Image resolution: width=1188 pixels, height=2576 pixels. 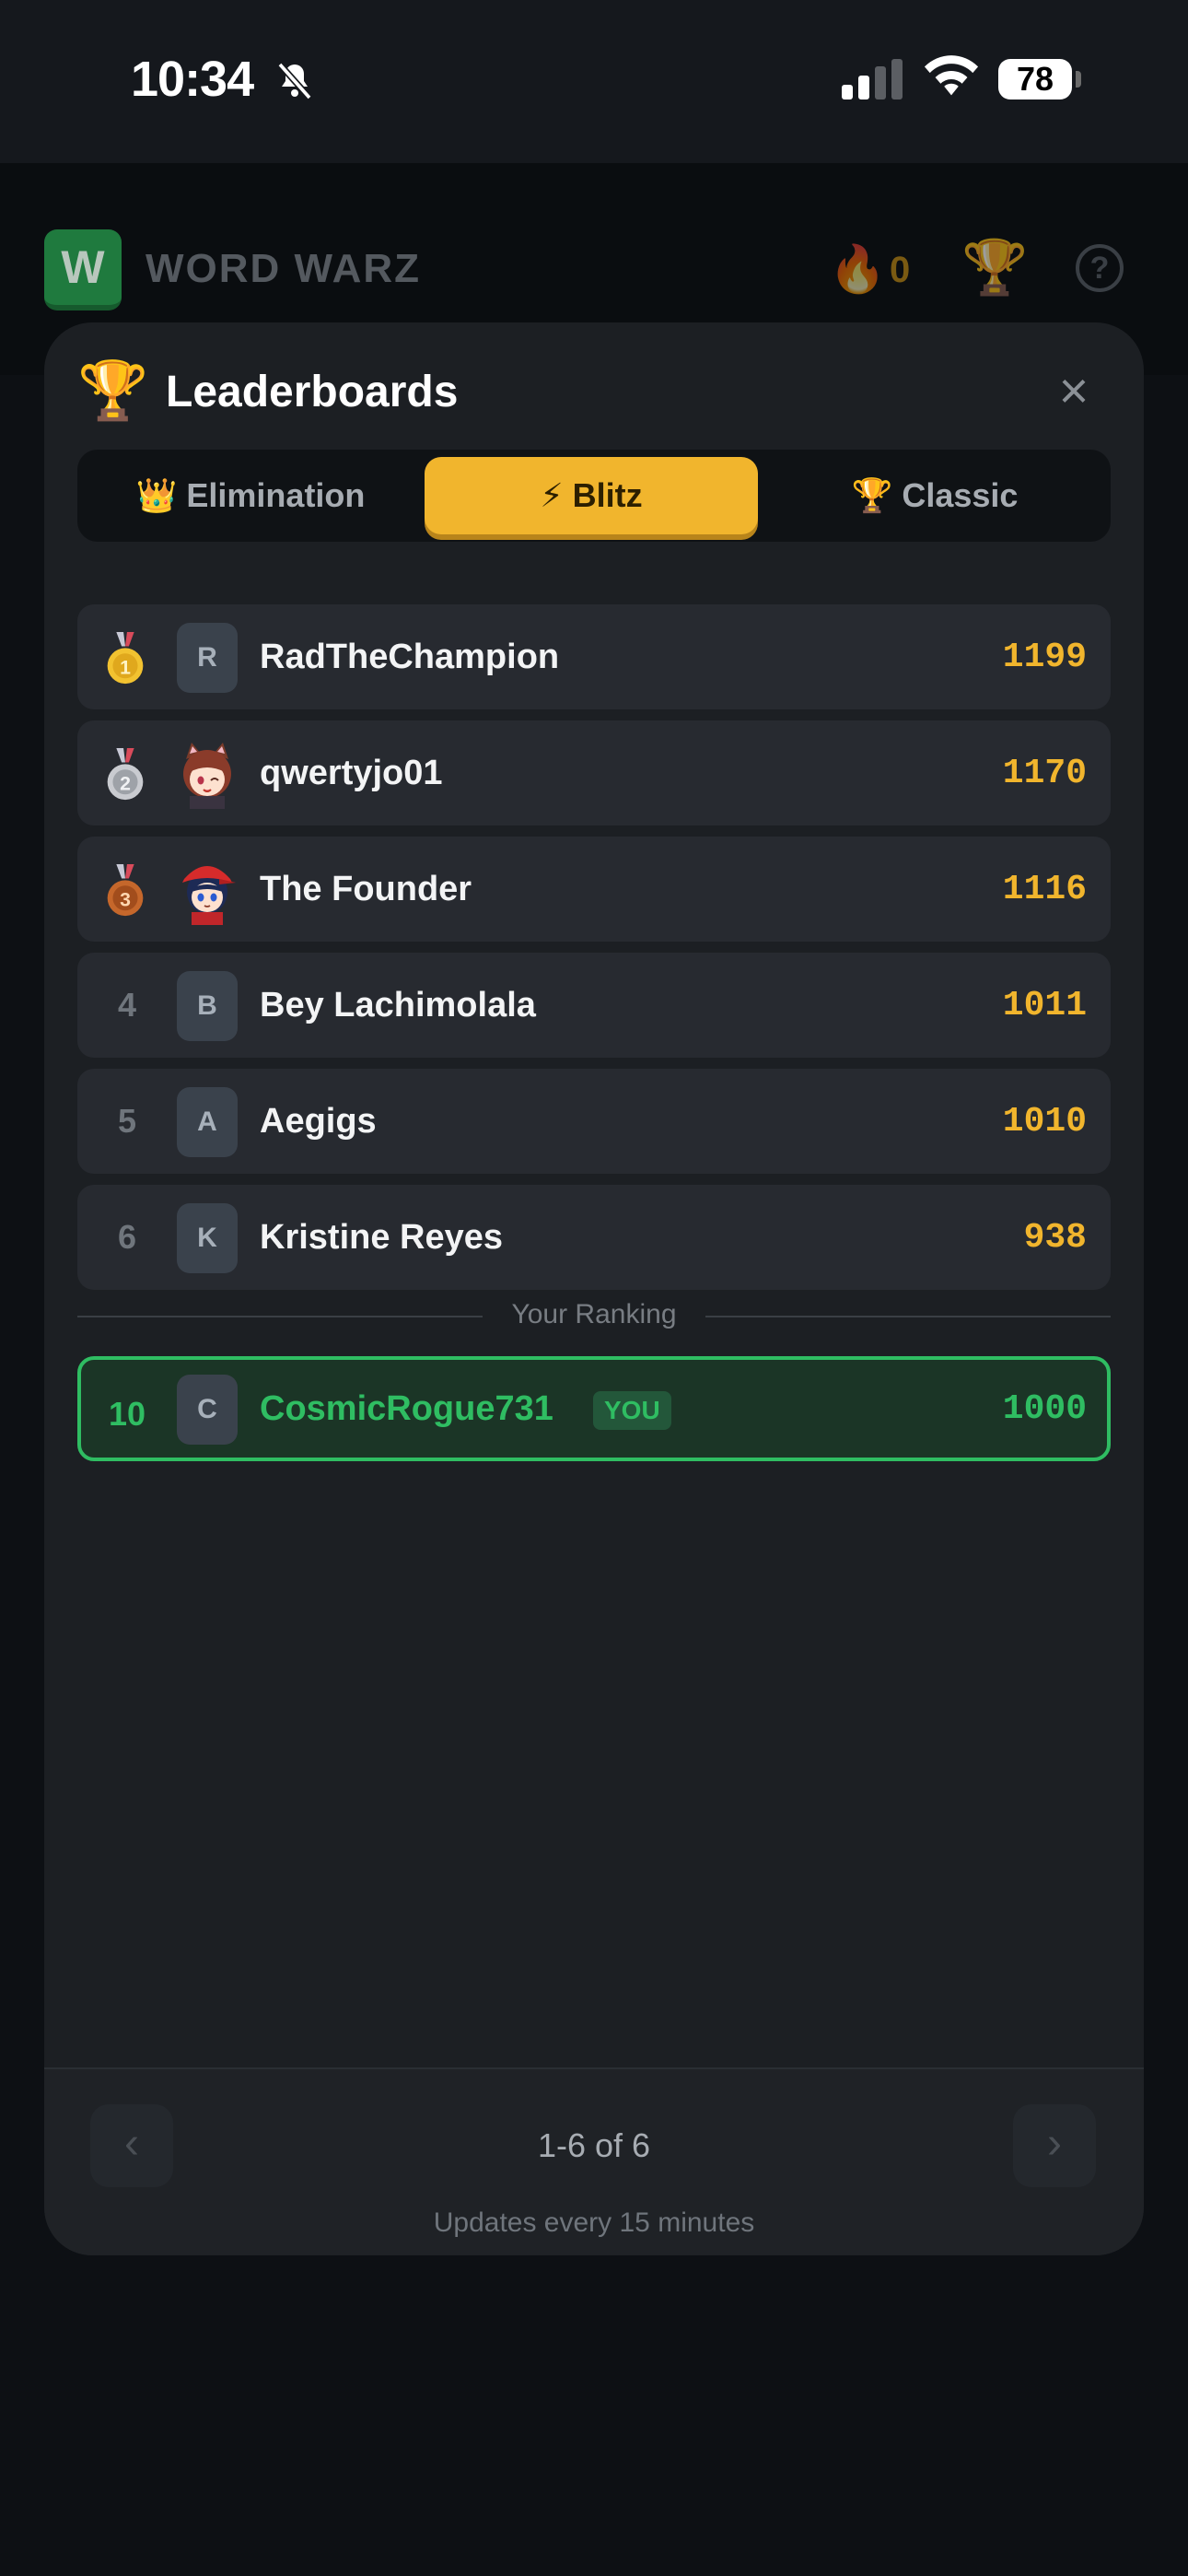 What do you see at coordinates (594, 81) in the screenshot?
I see `status-bar: 10:34 78` at bounding box center [594, 81].